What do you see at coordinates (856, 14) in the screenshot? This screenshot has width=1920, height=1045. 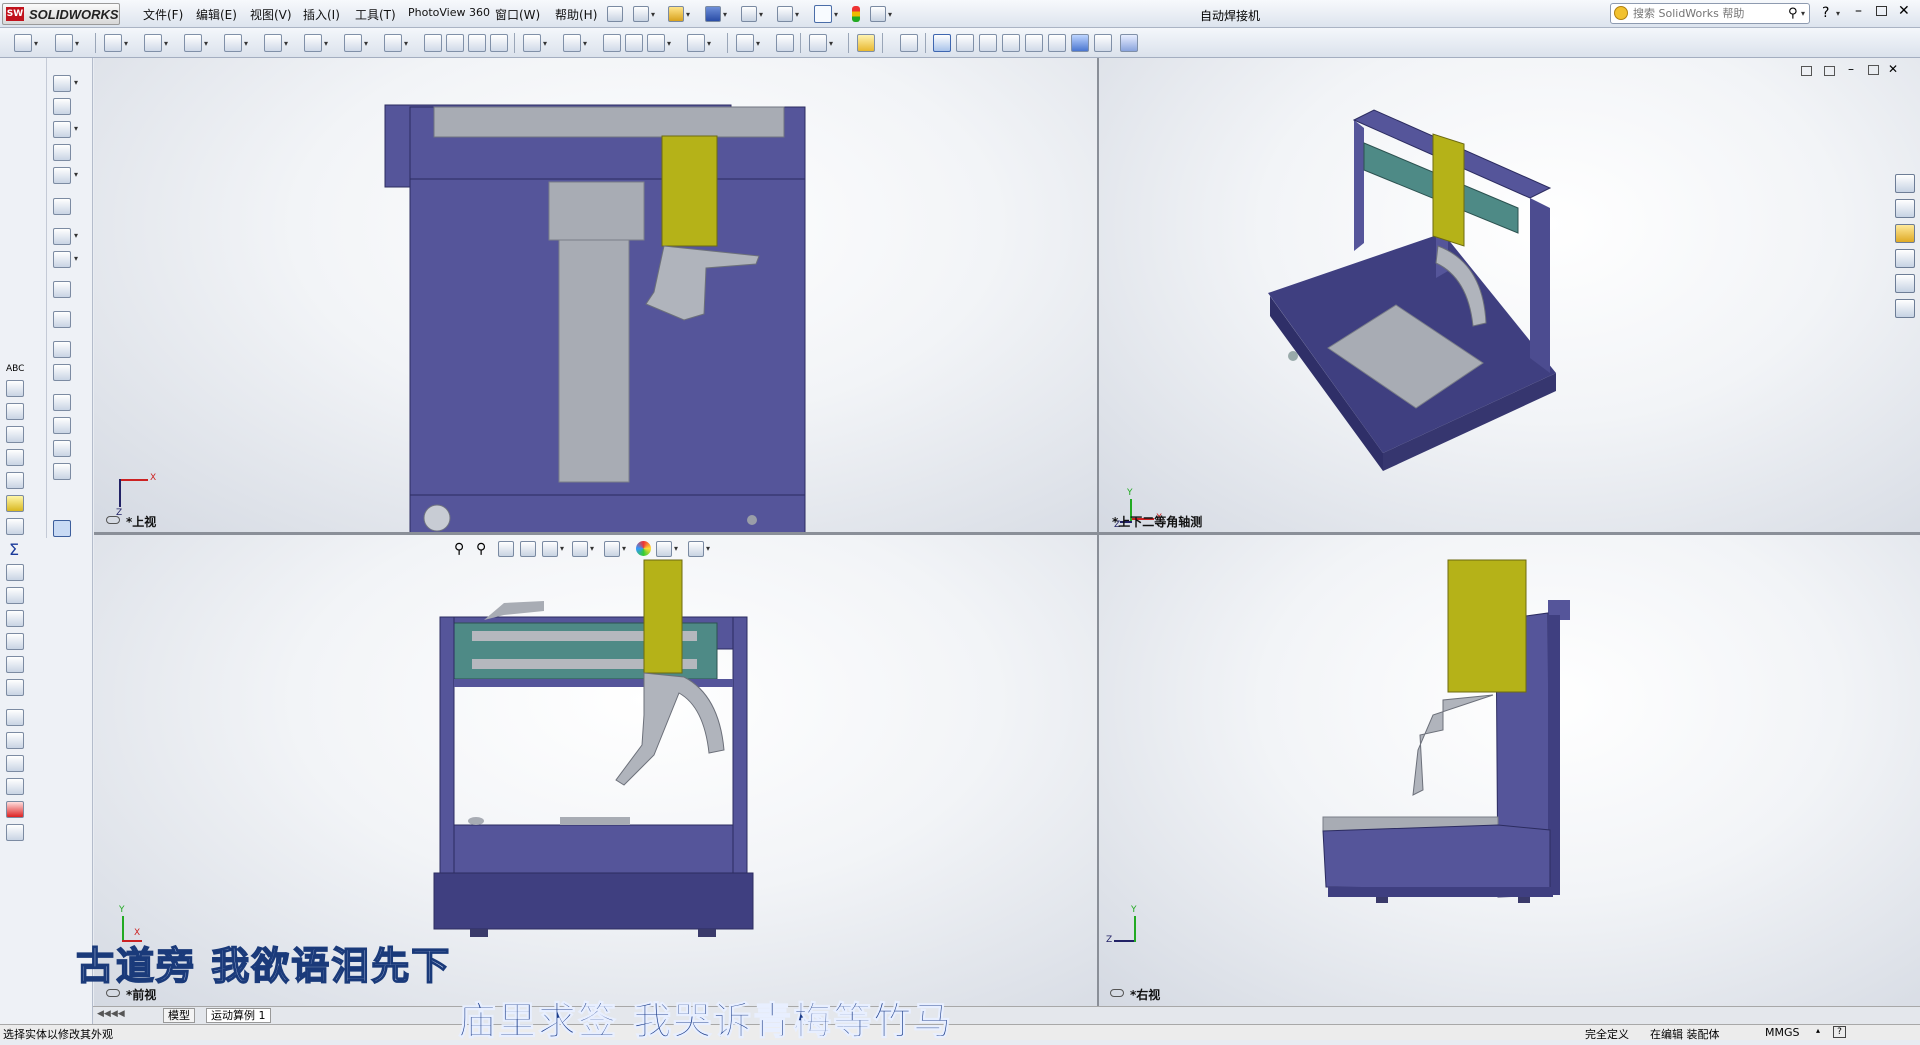 I see `rebuild-icon` at bounding box center [856, 14].